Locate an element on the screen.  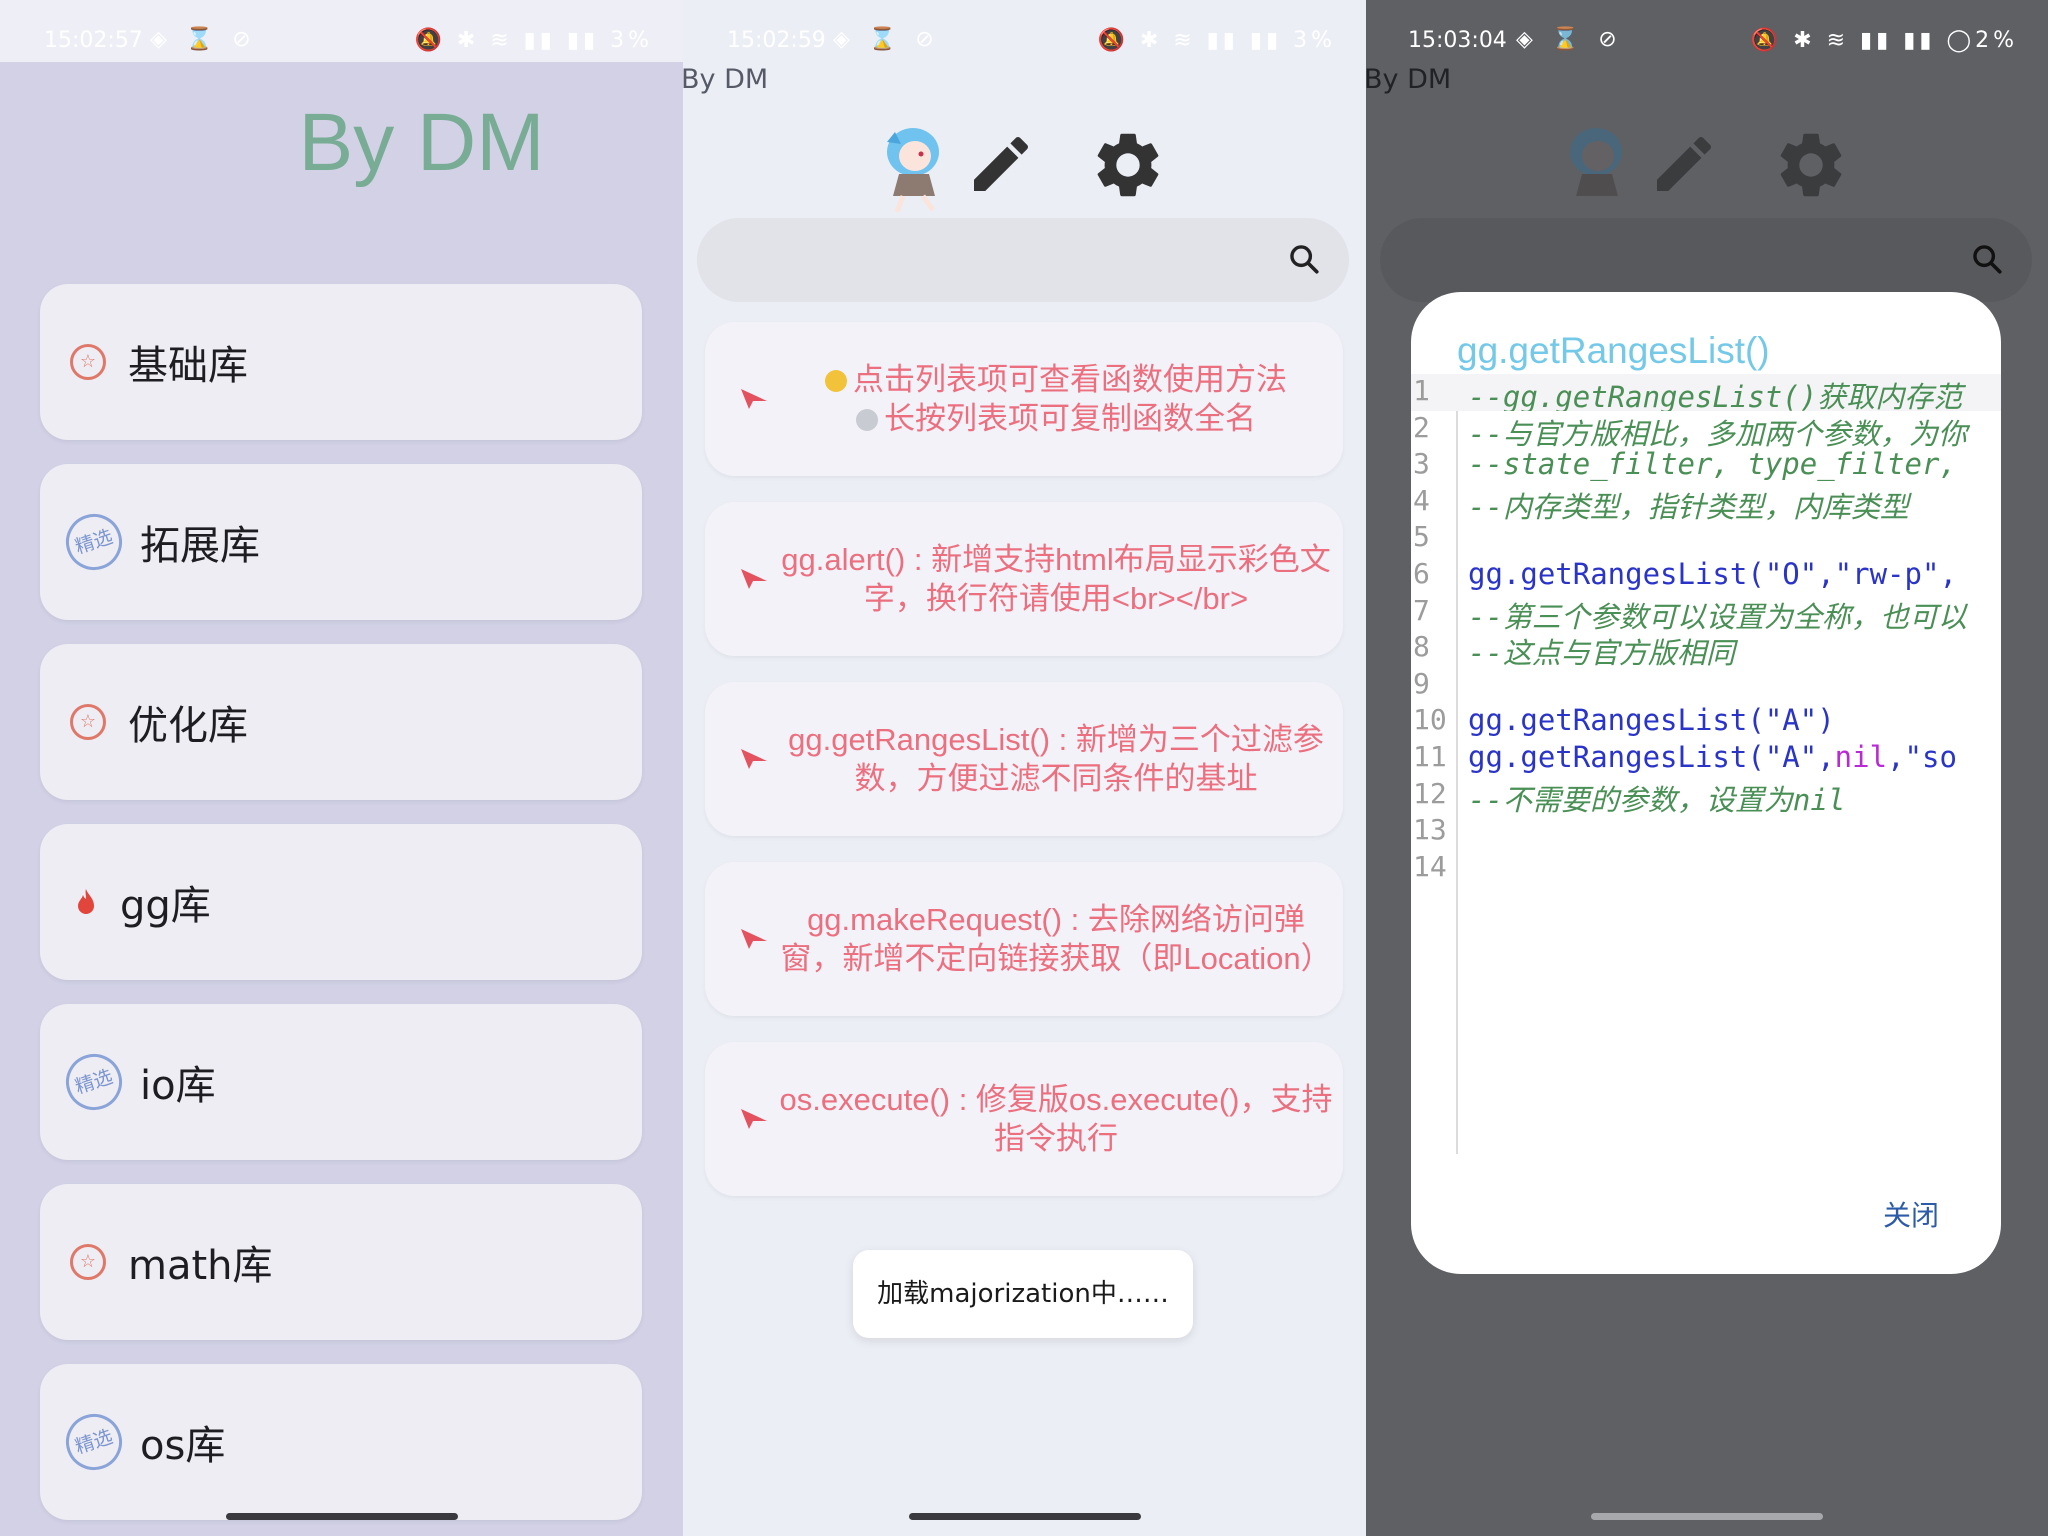
code-line: 5 is located at coordinates (1706, 538).